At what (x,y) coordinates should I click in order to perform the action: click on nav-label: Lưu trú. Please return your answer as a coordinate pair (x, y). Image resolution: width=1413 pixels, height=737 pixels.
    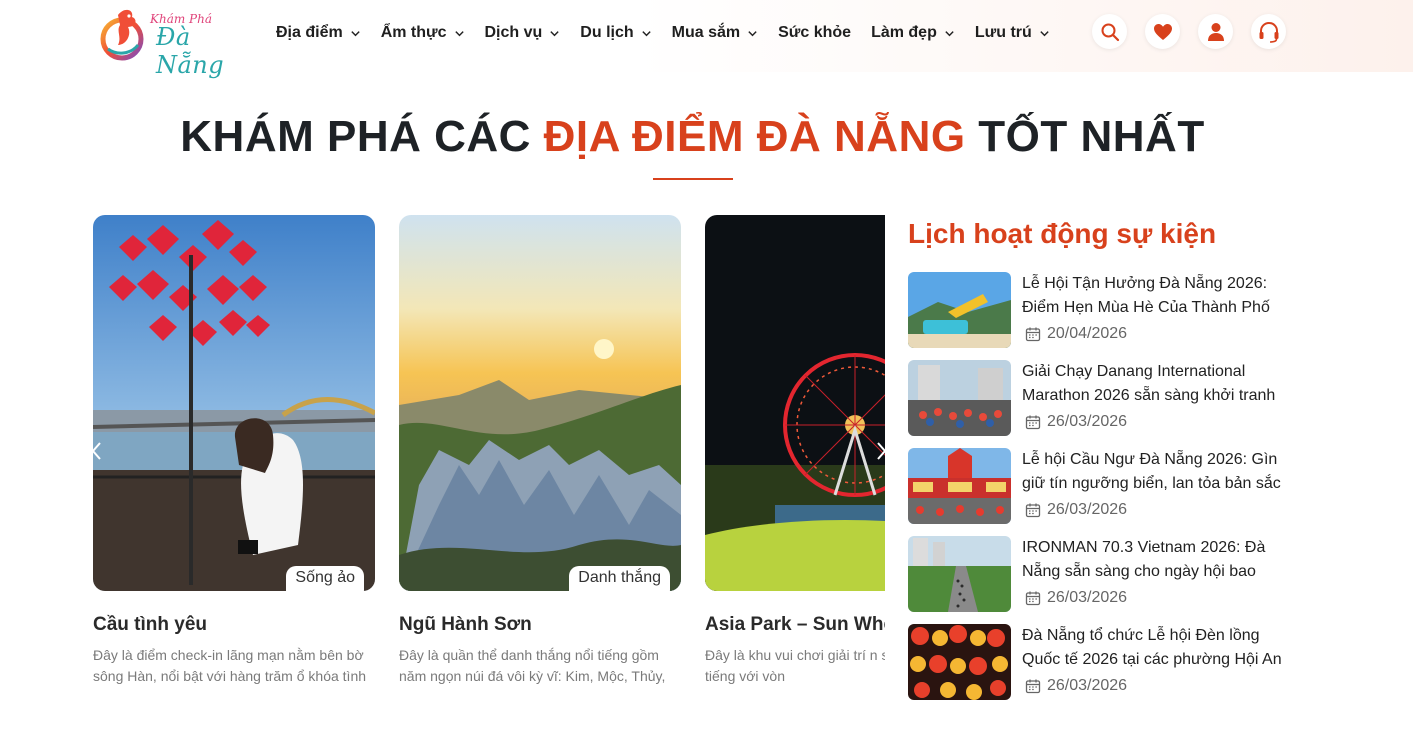
    Looking at the image, I should click on (1003, 32).